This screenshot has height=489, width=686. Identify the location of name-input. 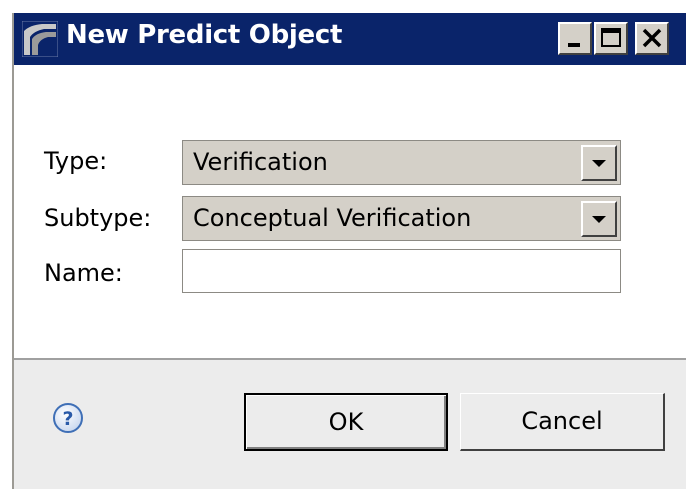
(401, 271).